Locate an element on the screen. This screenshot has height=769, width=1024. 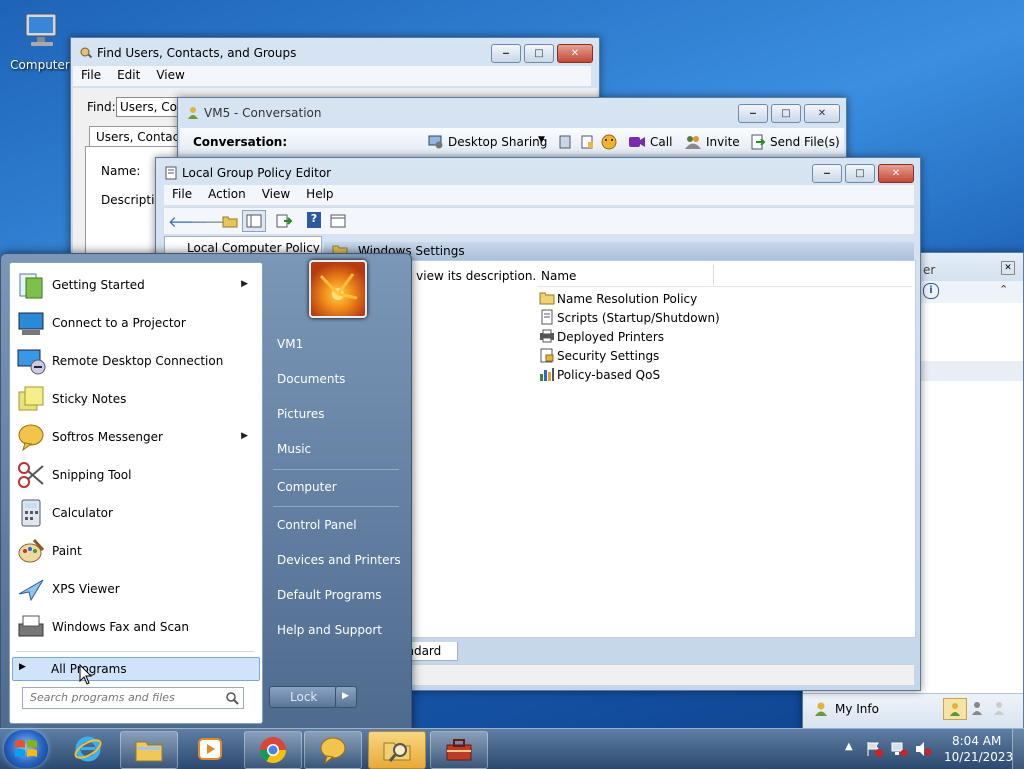
taskbar-media-player is located at coordinates (210, 749).